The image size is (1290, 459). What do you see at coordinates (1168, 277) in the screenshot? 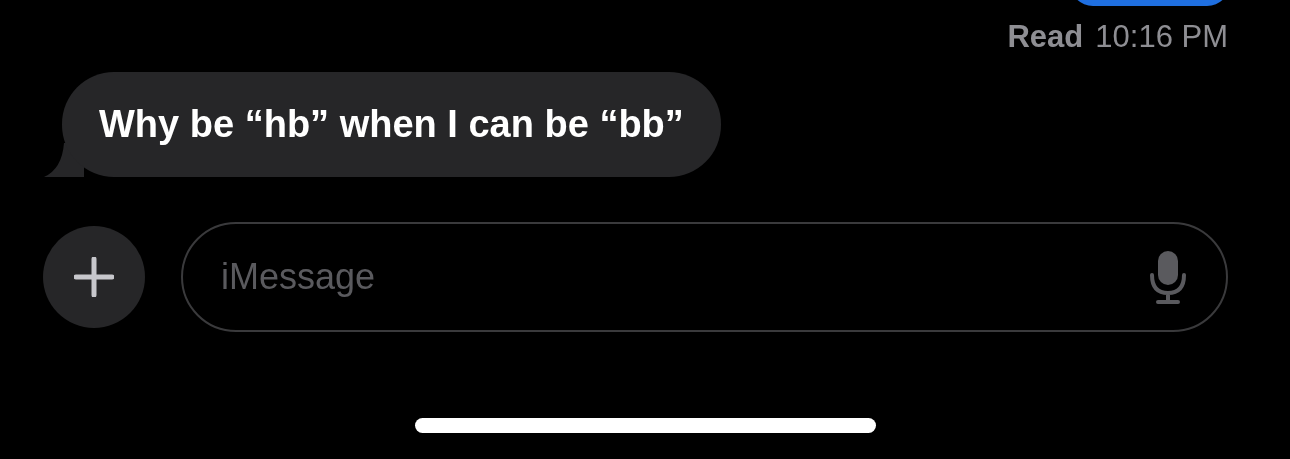
I see `microphone-icon` at bounding box center [1168, 277].